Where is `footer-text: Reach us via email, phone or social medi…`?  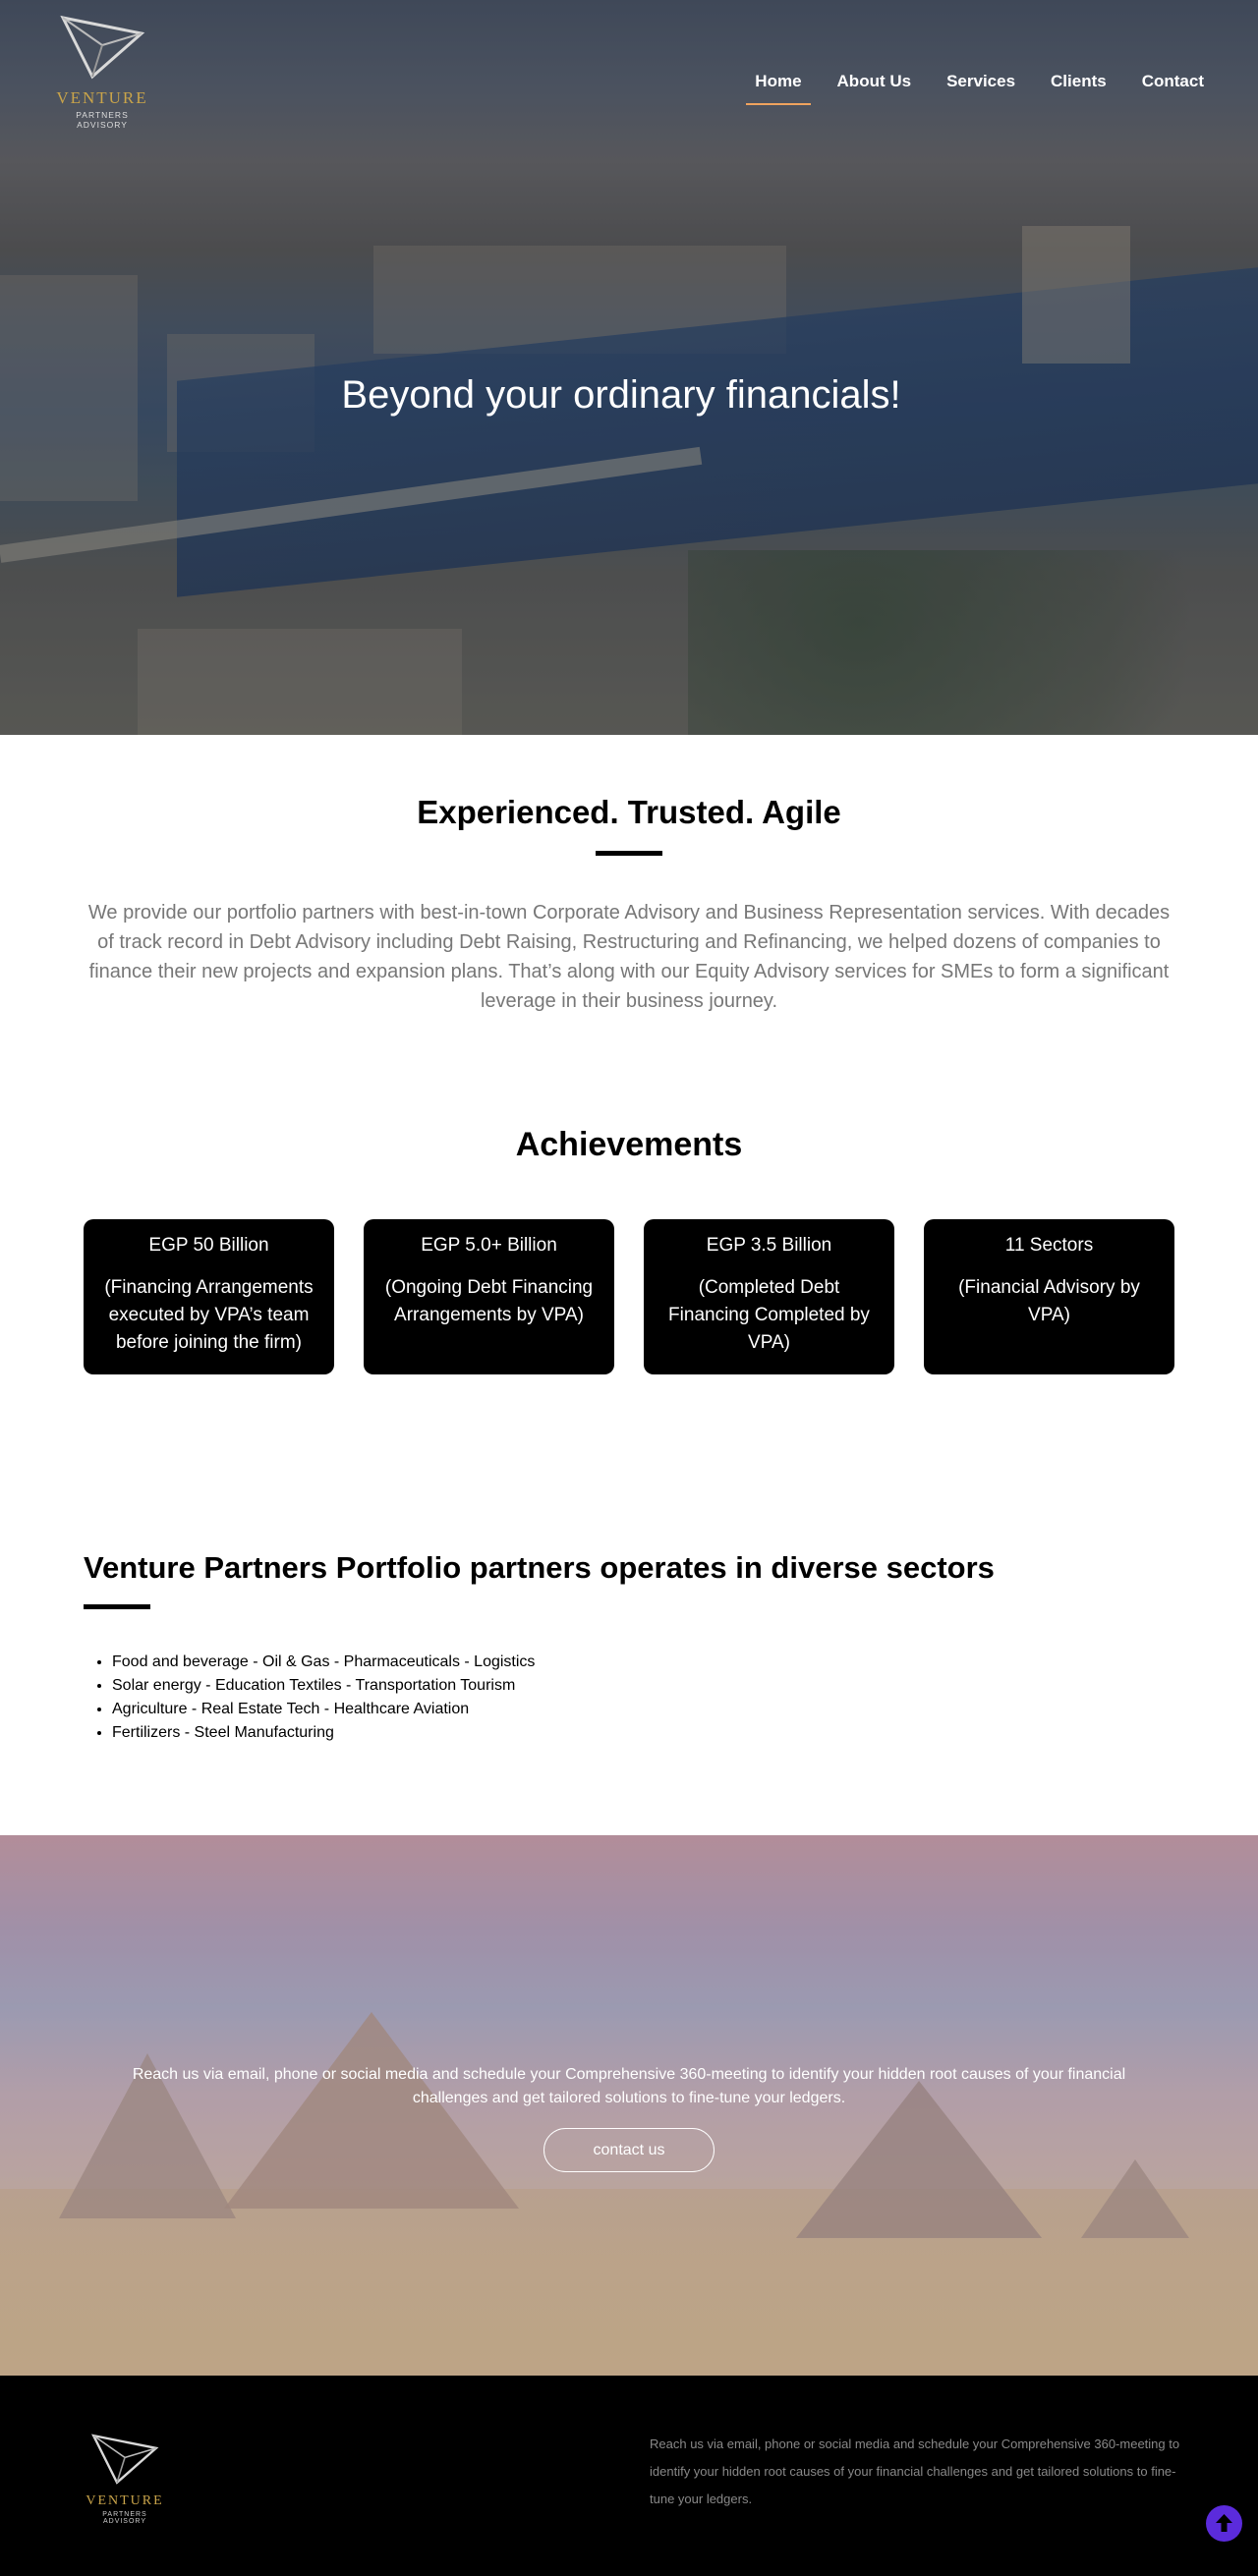
footer-text: Reach us via email, phone or social medi… is located at coordinates (915, 2471).